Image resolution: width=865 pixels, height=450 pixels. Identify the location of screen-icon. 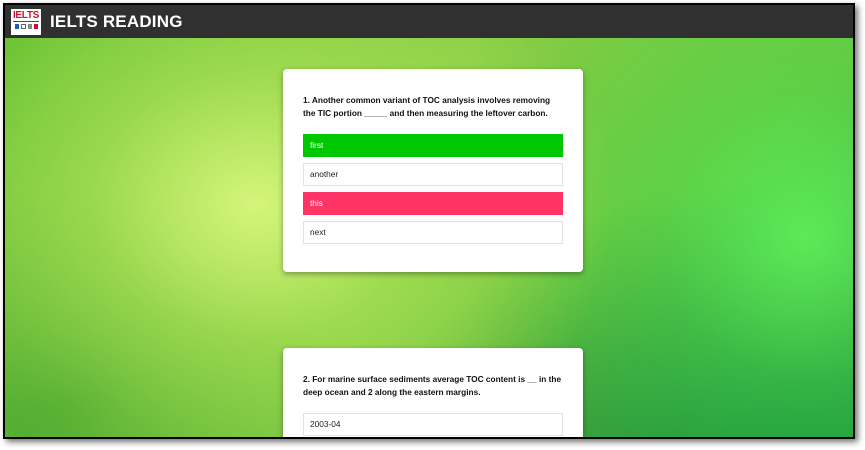
(23, 26).